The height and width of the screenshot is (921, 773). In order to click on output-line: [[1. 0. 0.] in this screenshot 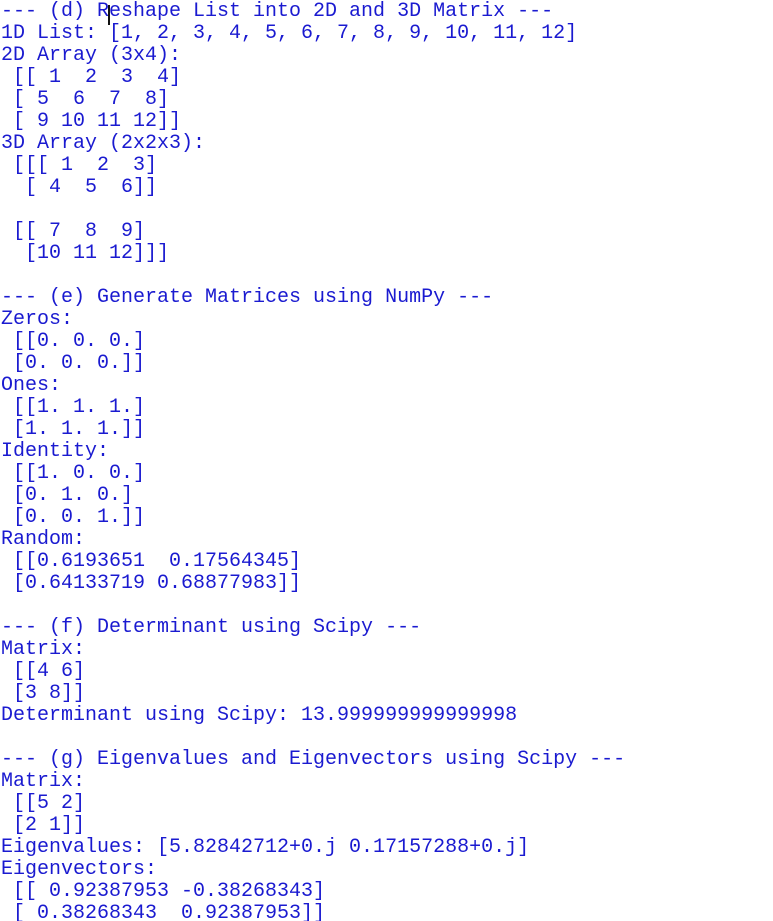, I will do `click(73, 473)`.